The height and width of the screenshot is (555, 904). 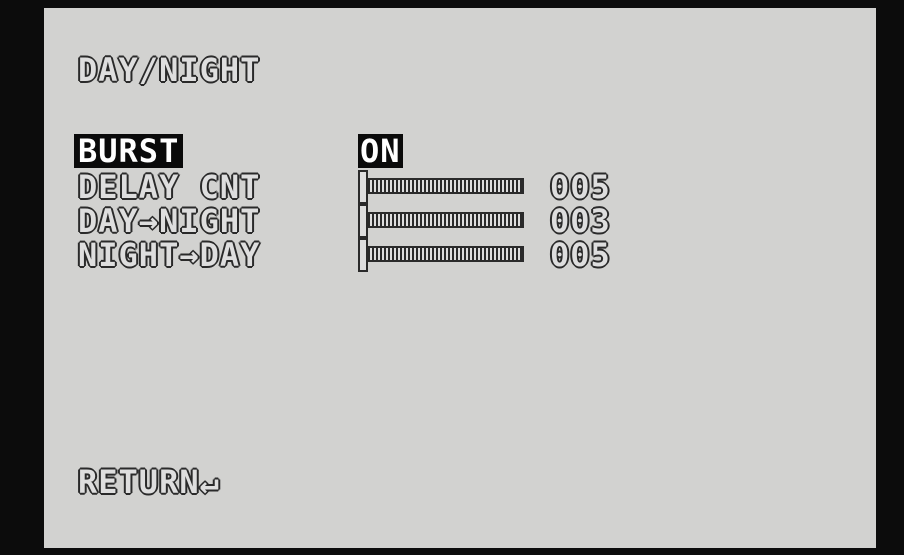 What do you see at coordinates (169, 255) in the screenshot?
I see `menu-item-label: NIGHT→DAY` at bounding box center [169, 255].